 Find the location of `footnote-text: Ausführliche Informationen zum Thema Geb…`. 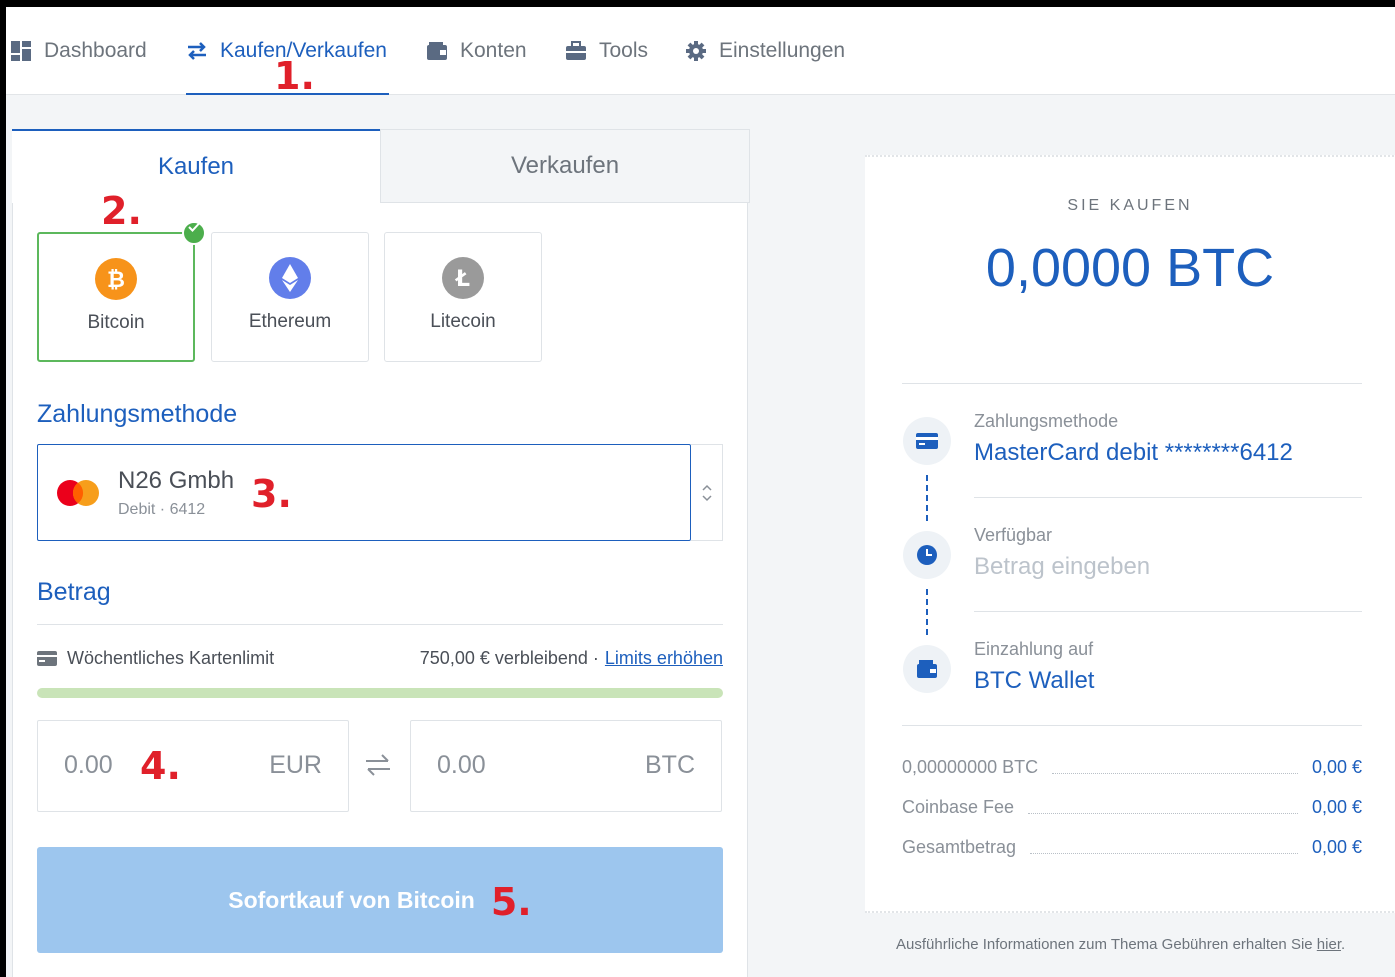

footnote-text: Ausführliche Informationen zum Thema Geb… is located at coordinates (1106, 944).